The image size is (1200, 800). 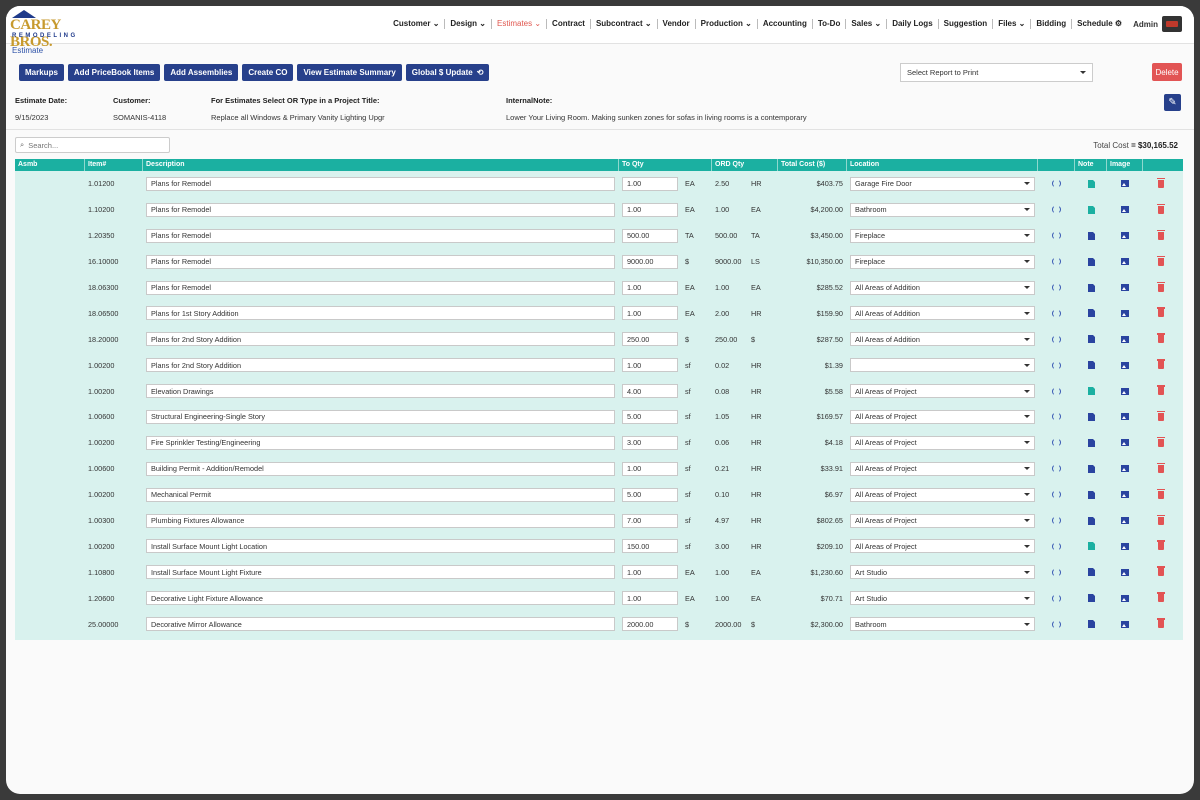 I want to click on description-input: Elevation Drawings, so click(x=380, y=391).